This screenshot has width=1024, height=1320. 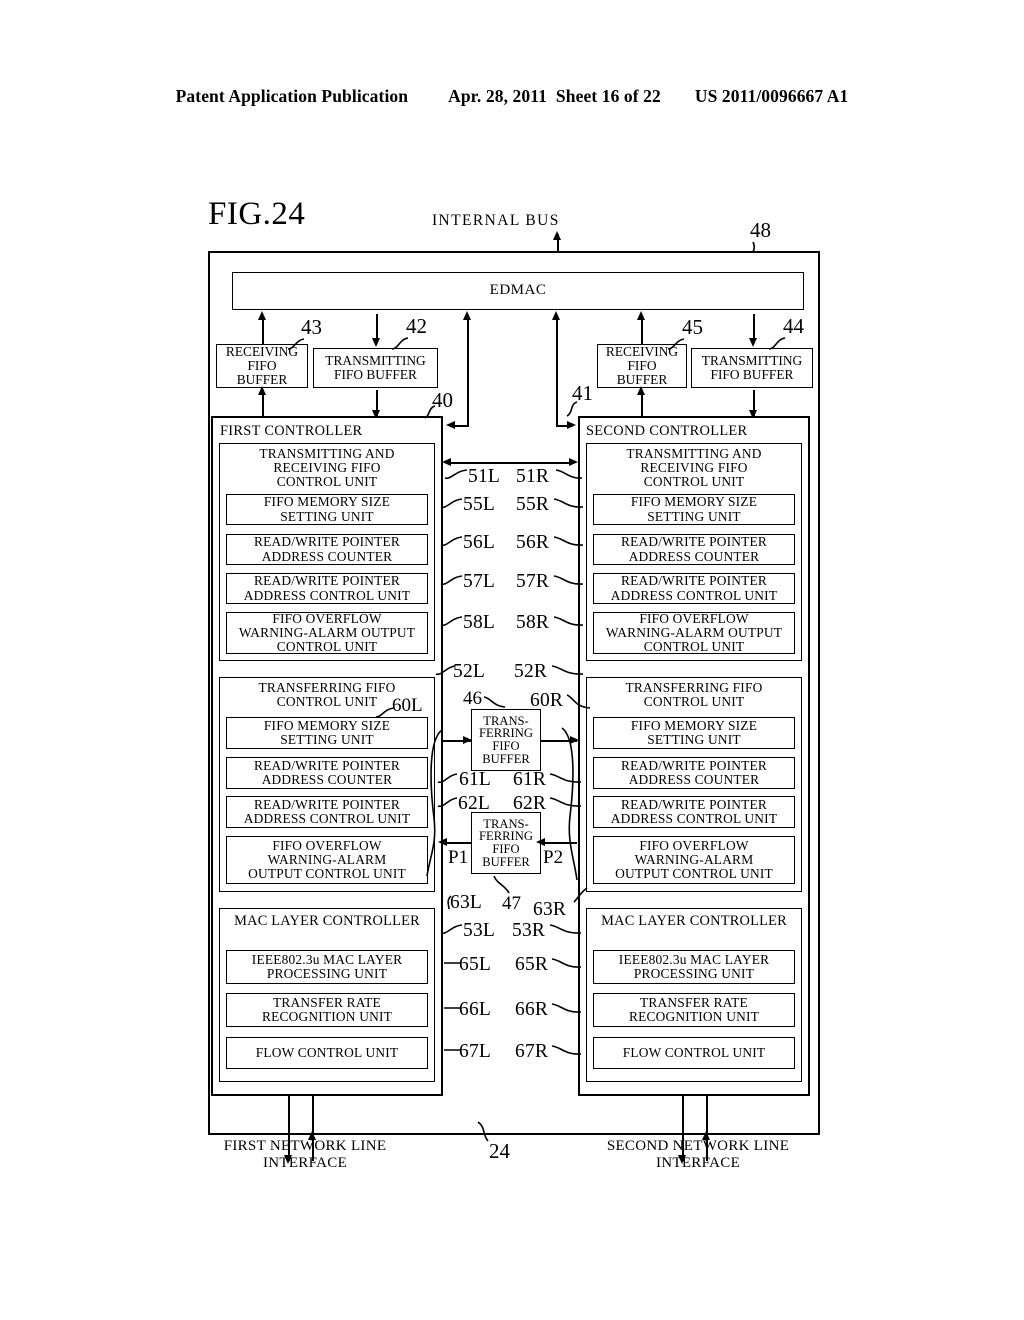 I want to click on left-xfer-memory-size-unit: FIFO MEMORY SIZE SETTING UNIT, so click(x=327, y=733).